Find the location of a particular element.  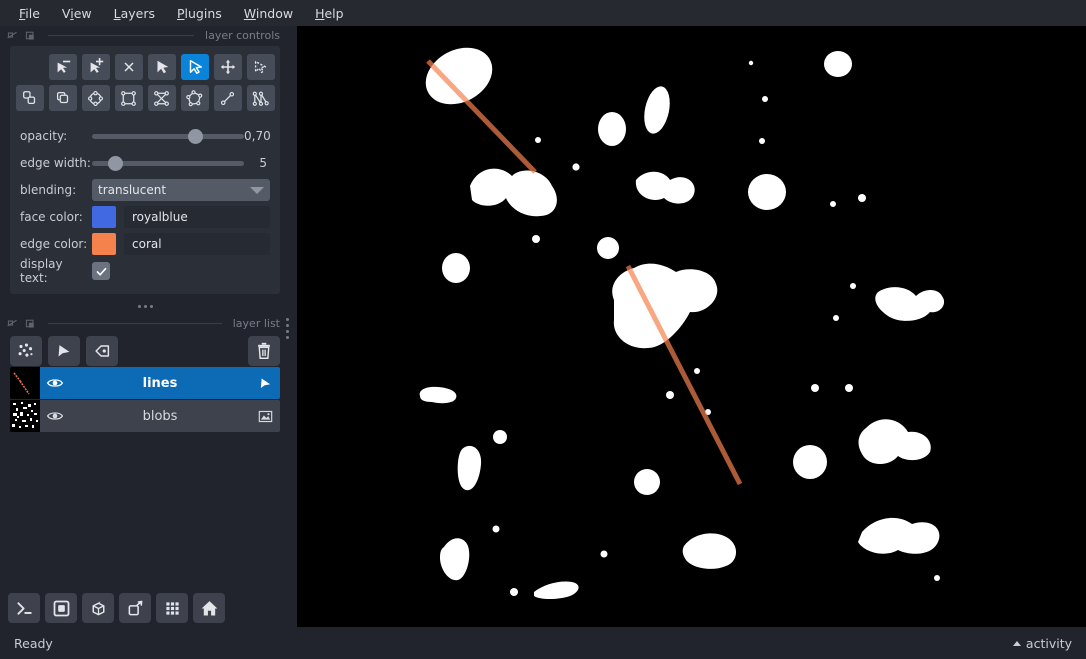

edge-color-row: edge color: coral is located at coordinates (145, 244).